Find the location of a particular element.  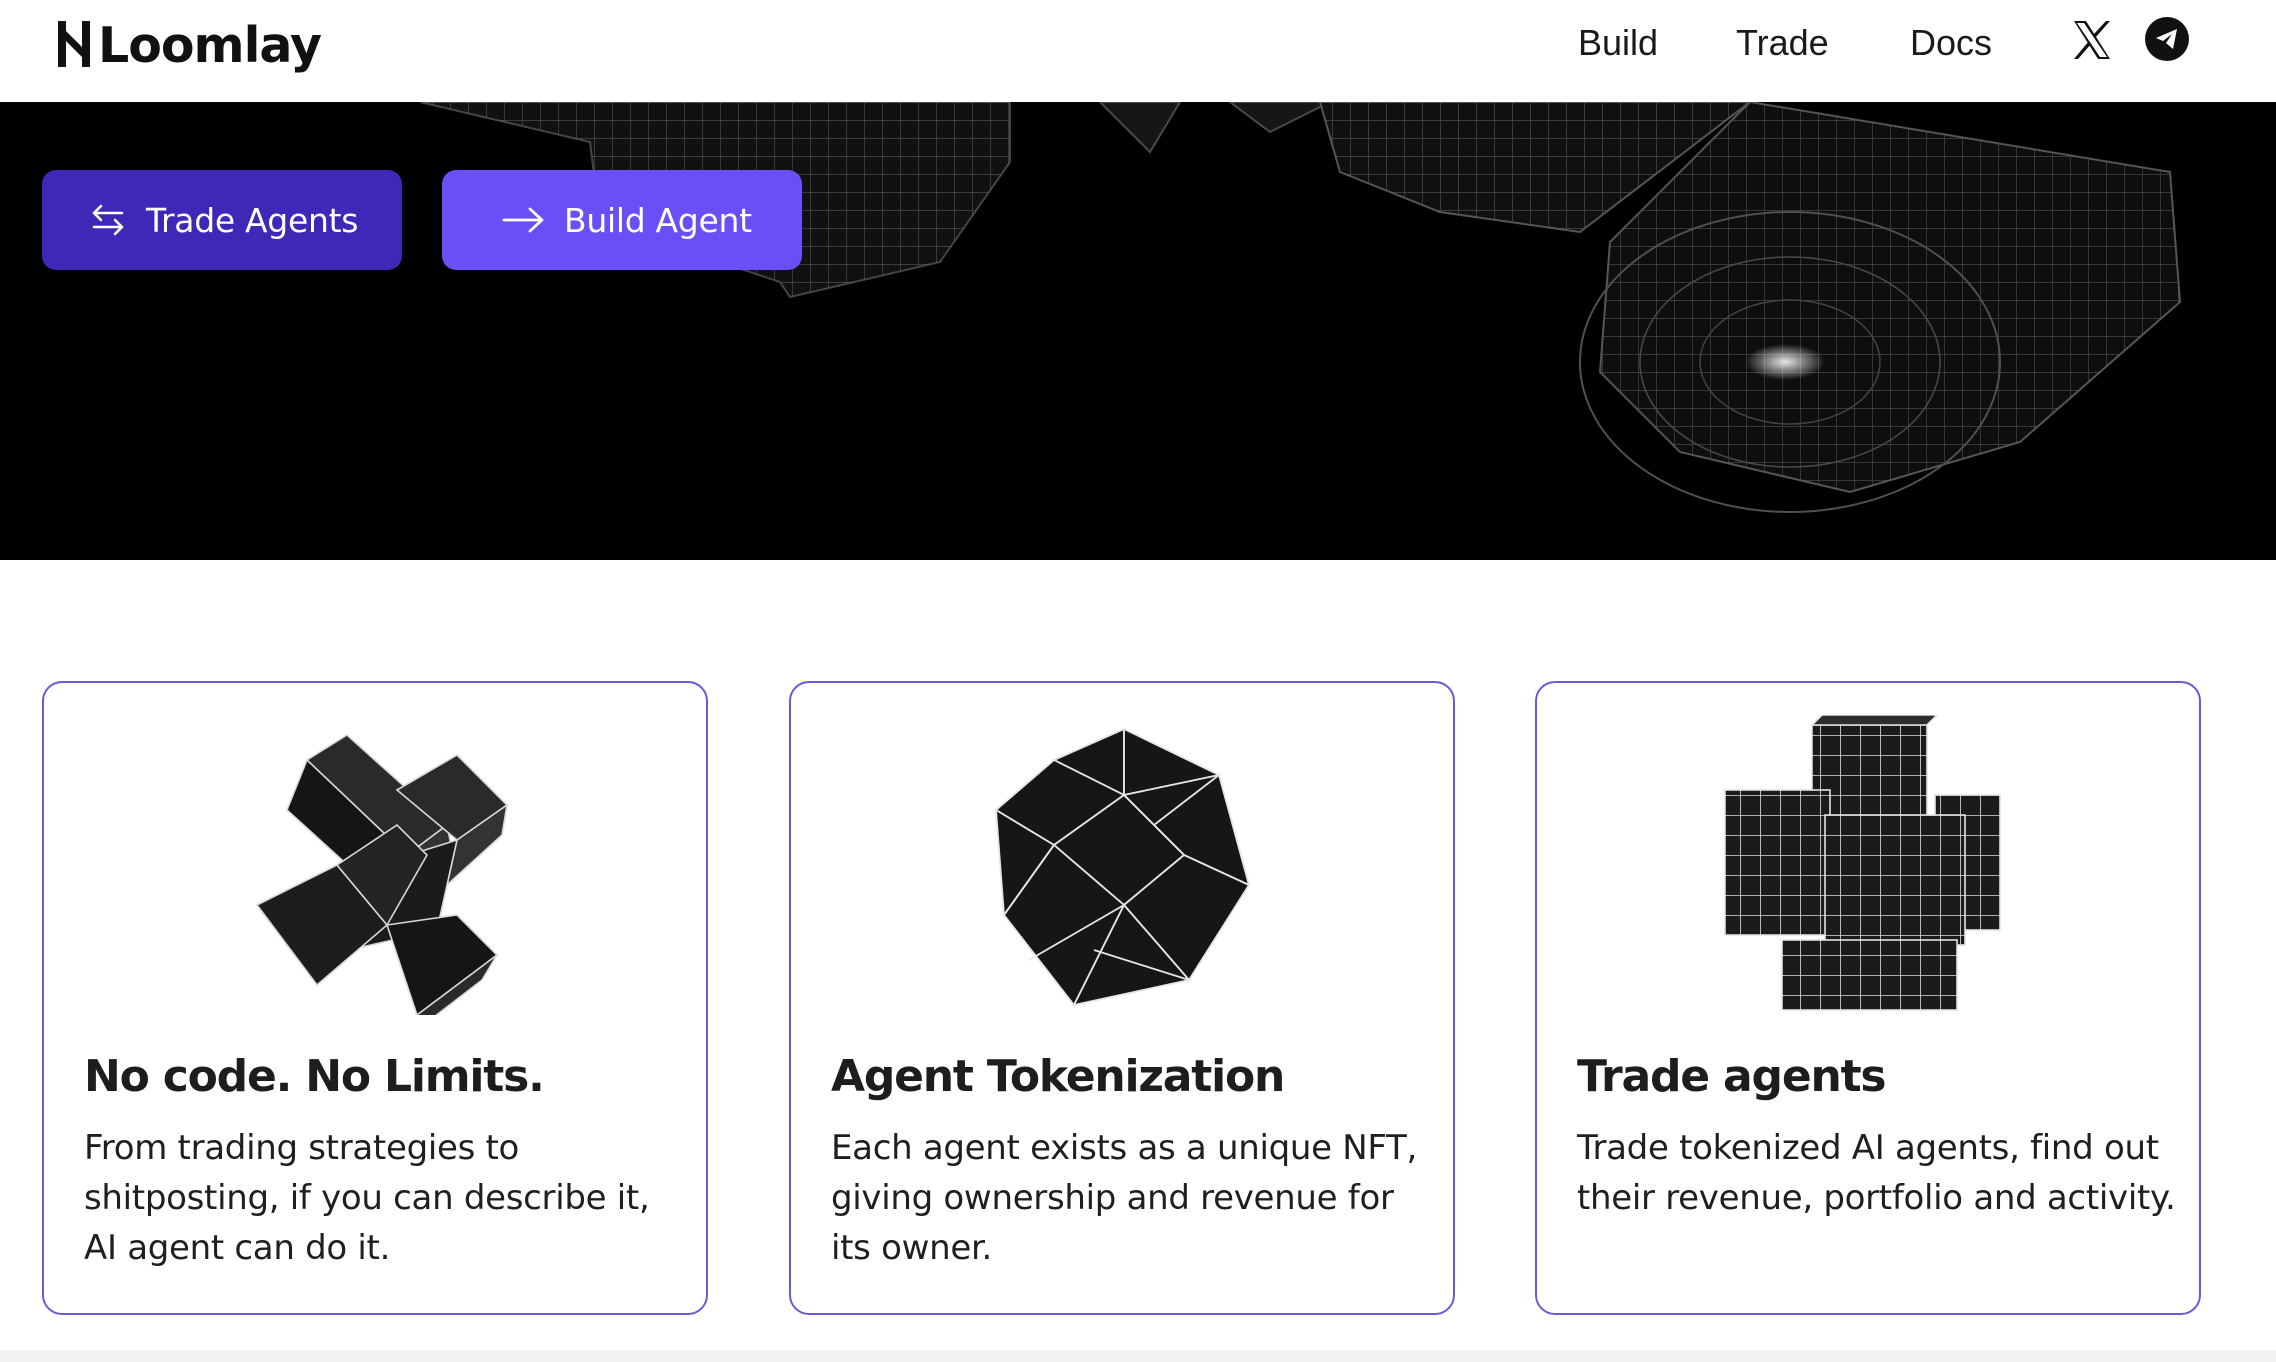

top-nav: Loomlay Build Trade Docs is located at coordinates (1138, 51).